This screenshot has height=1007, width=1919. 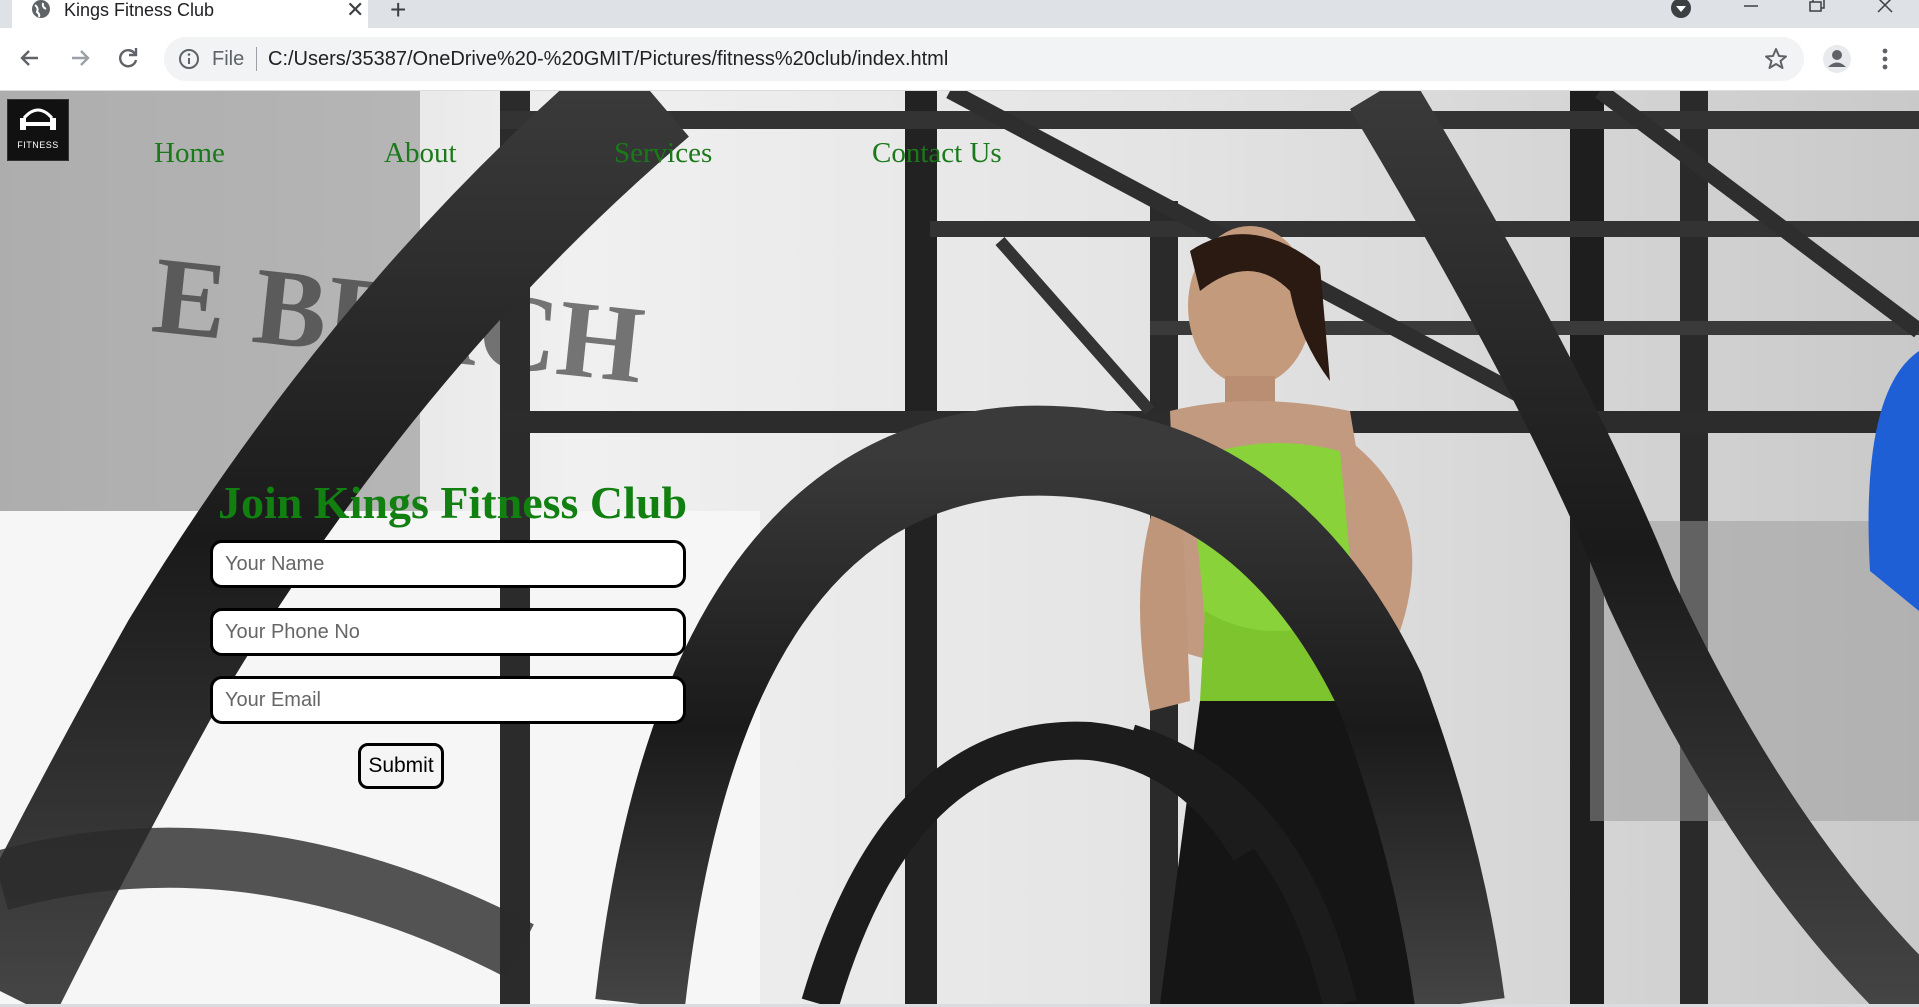 What do you see at coordinates (128, 58) in the screenshot?
I see `reload-icon` at bounding box center [128, 58].